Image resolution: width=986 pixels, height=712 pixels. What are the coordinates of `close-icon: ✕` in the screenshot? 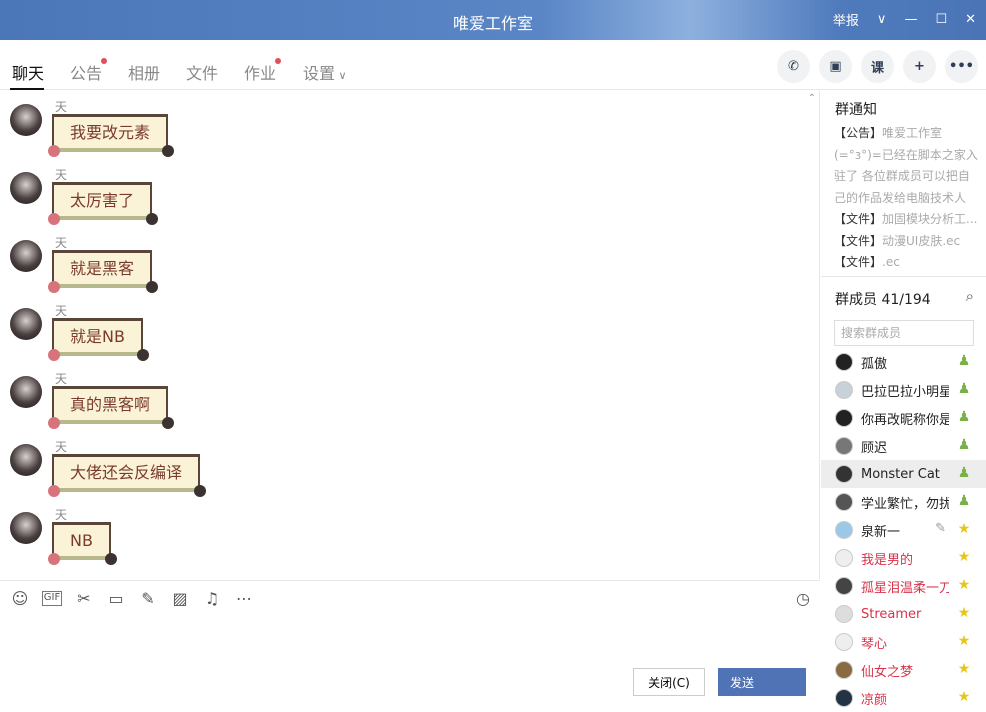 It's located at (970, 19).